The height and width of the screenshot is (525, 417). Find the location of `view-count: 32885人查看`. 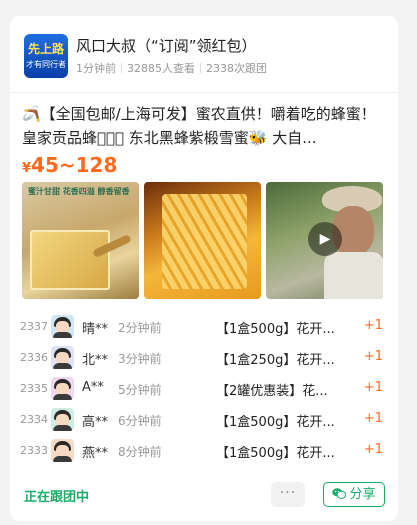

view-count: 32885人查看 is located at coordinates (161, 68).